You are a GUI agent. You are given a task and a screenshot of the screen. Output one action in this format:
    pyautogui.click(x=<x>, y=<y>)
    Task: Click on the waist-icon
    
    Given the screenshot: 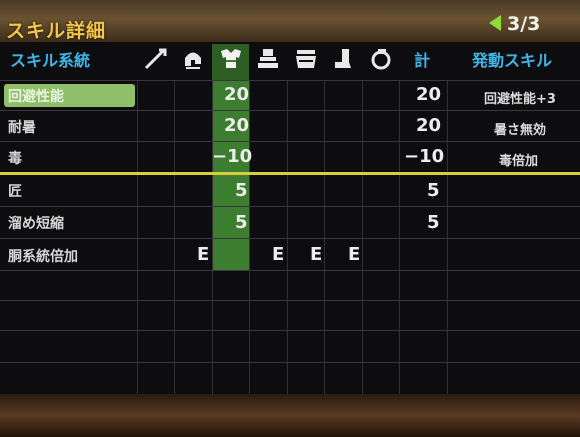 What is the action you would take?
    pyautogui.click(x=306, y=59)
    